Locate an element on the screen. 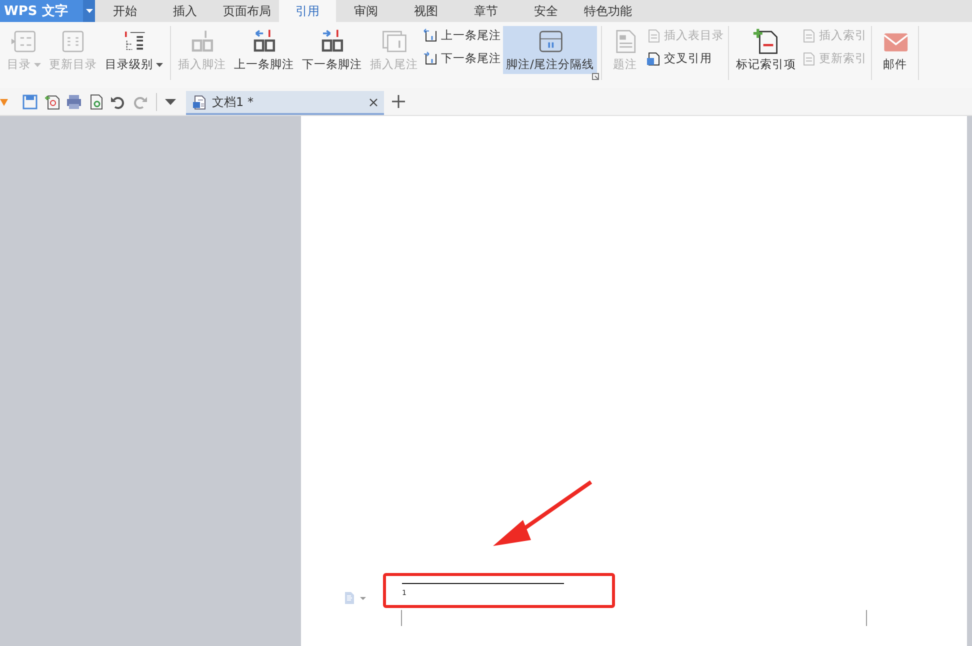  dialog-launcher-icon is located at coordinates (595, 76).